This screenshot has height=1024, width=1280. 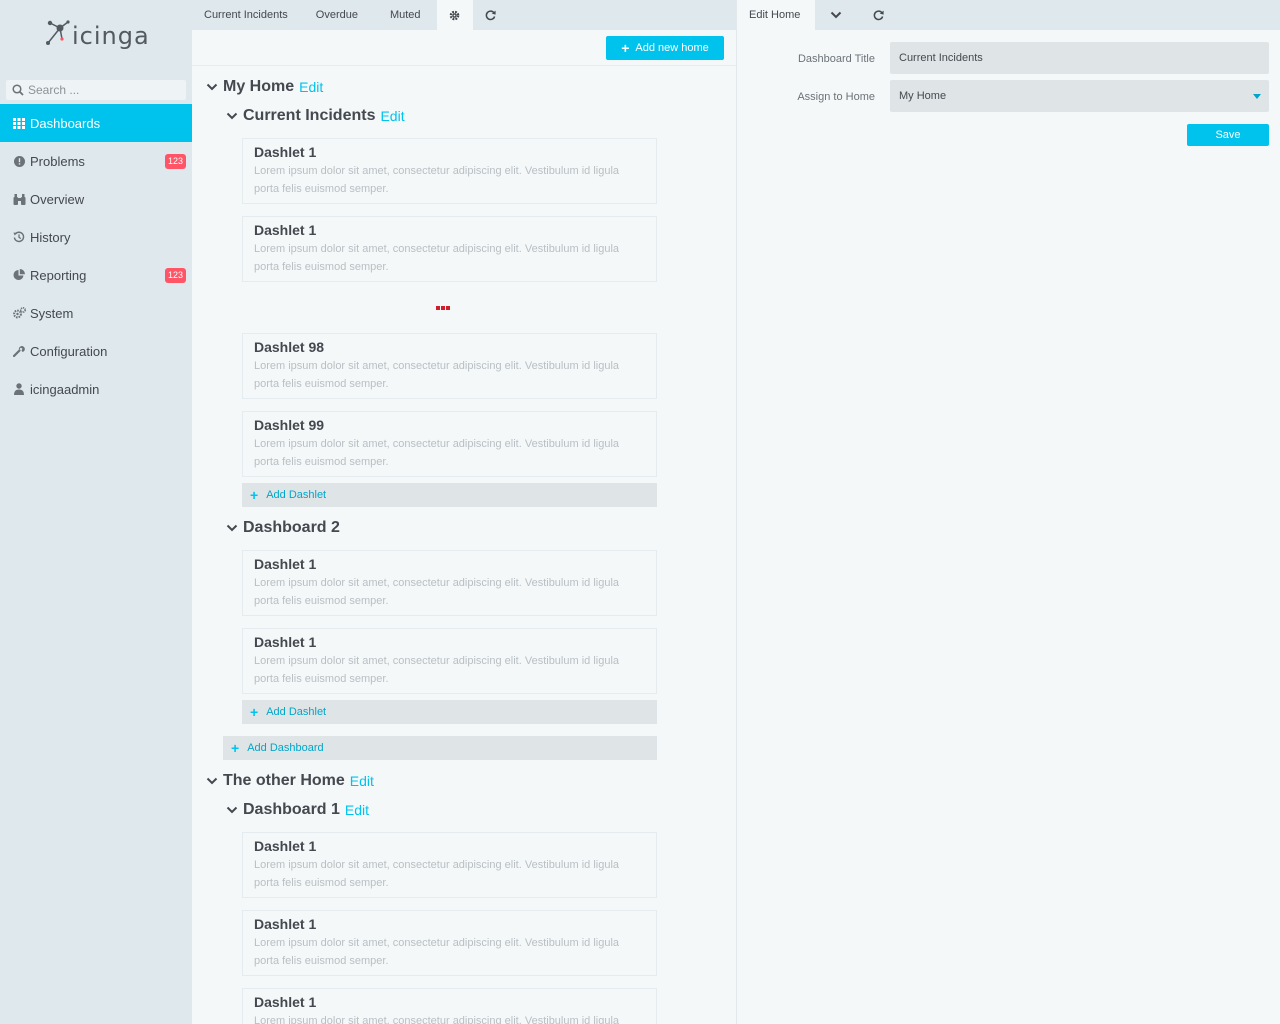 I want to click on problems-count-badge: 123, so click(x=175, y=161).